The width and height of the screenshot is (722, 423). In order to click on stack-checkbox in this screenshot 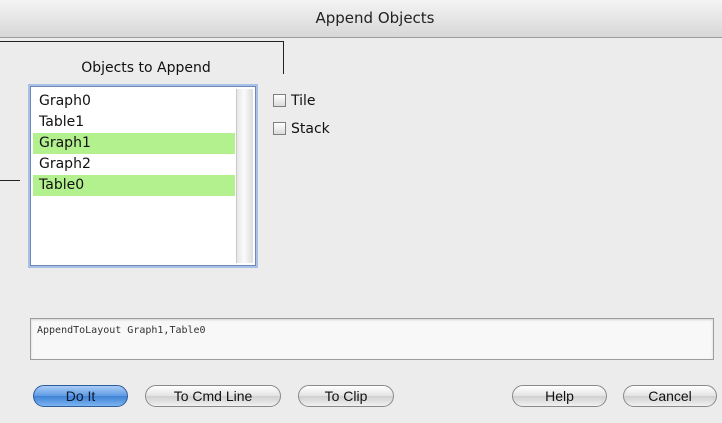, I will do `click(279, 128)`.